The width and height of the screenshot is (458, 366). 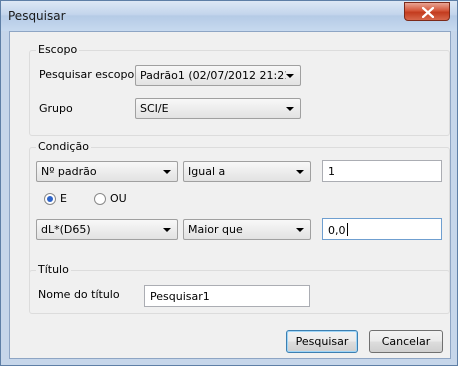 What do you see at coordinates (56, 108) in the screenshot?
I see `group-label: Grupo` at bounding box center [56, 108].